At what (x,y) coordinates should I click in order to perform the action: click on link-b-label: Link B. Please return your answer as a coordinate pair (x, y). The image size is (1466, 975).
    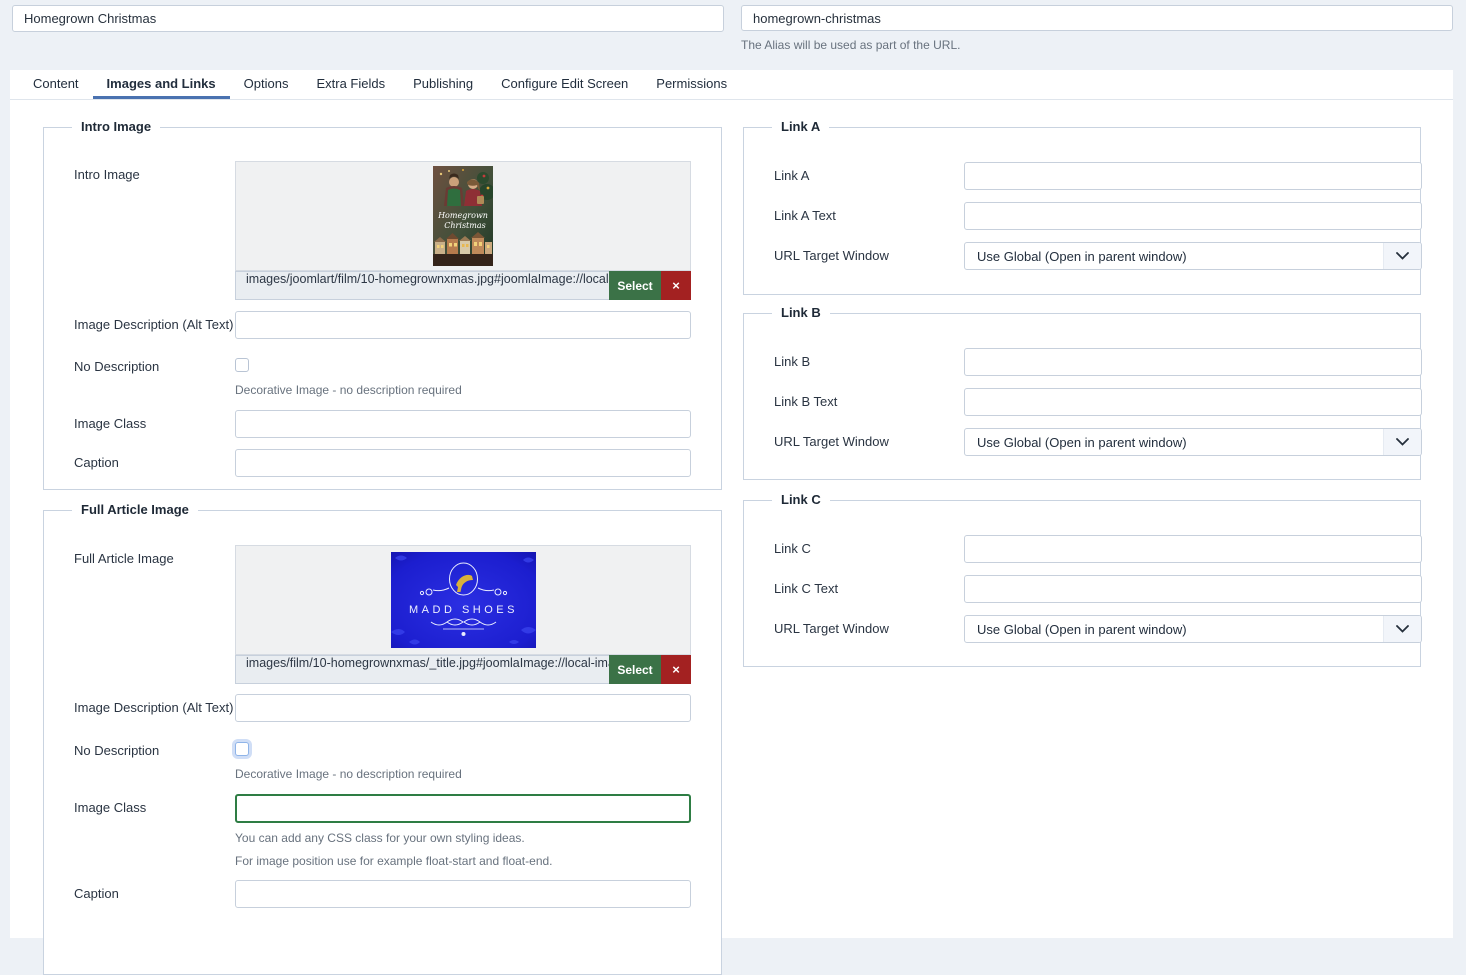
    Looking at the image, I should click on (792, 361).